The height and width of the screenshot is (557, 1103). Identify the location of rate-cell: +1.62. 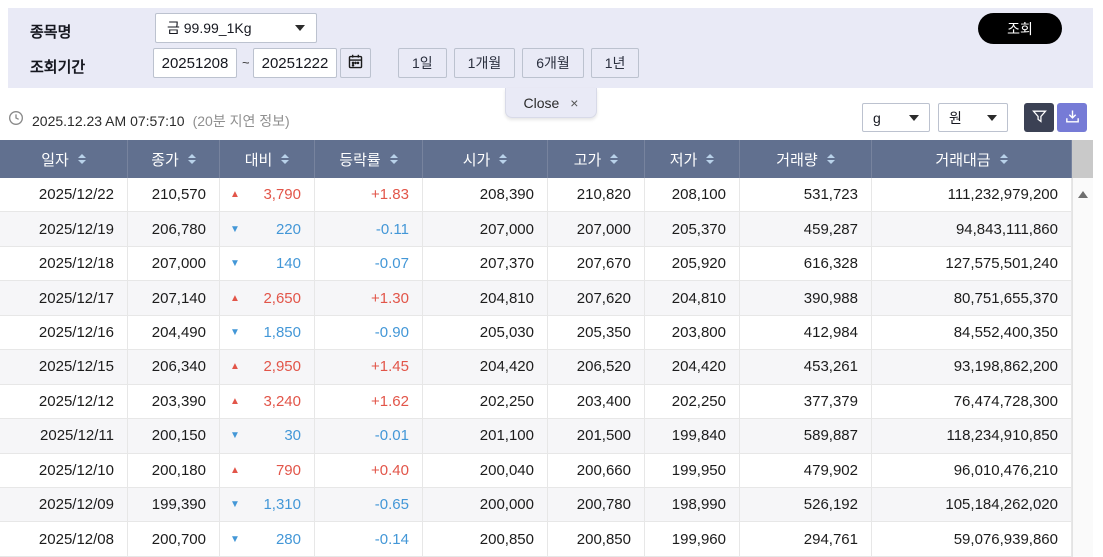
(369, 401).